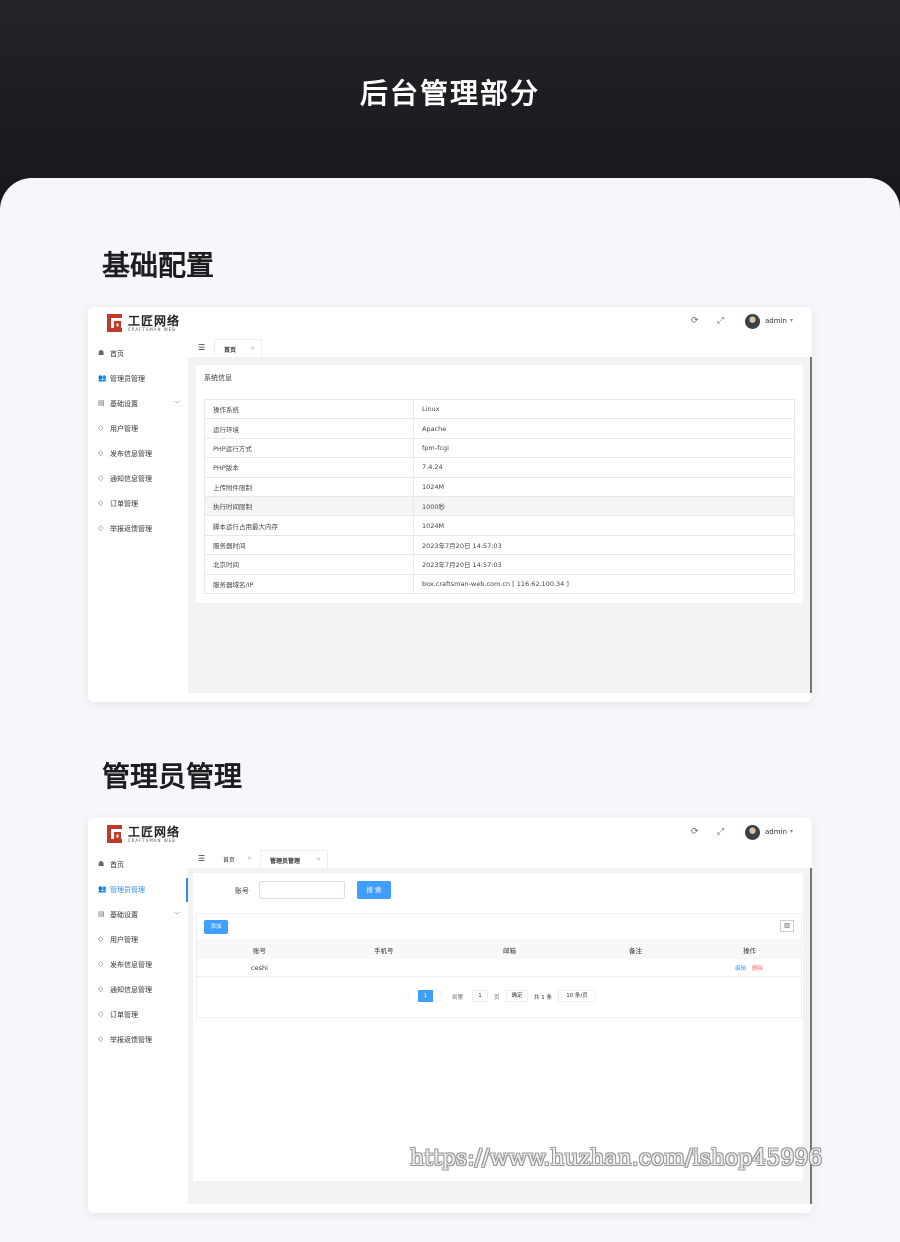  Describe the element at coordinates (158, 265) in the screenshot. I see `section-title-basic: 基础配置` at that location.